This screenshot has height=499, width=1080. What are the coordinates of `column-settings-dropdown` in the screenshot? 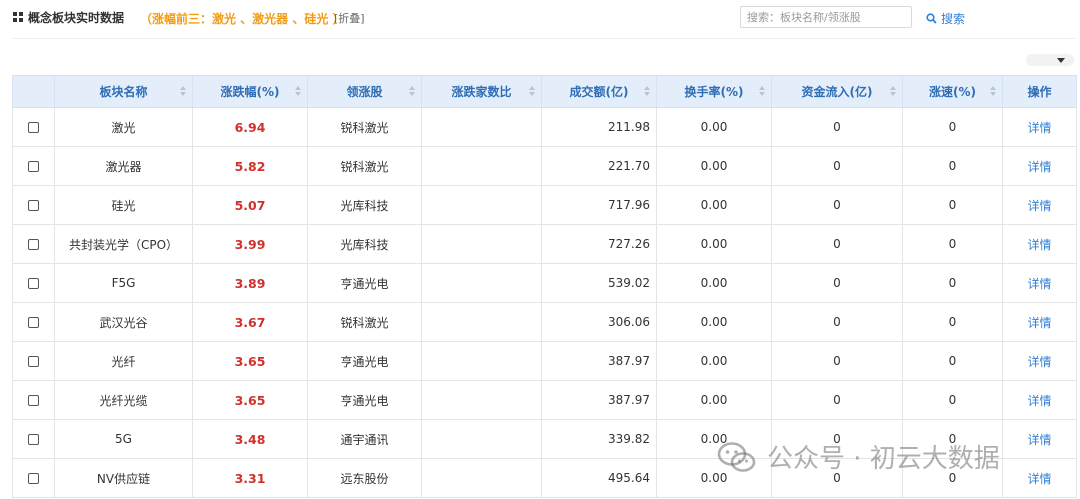 It's located at (1050, 60).